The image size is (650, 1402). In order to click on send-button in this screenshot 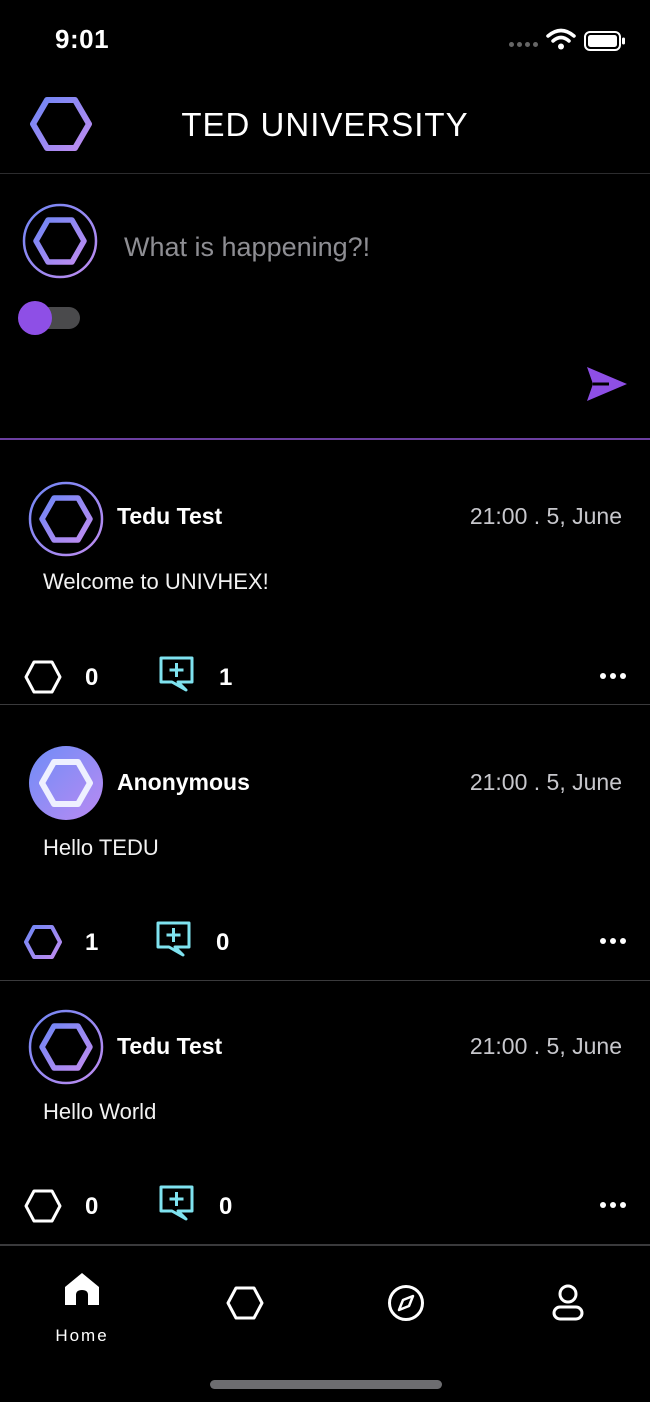, I will do `click(607, 384)`.